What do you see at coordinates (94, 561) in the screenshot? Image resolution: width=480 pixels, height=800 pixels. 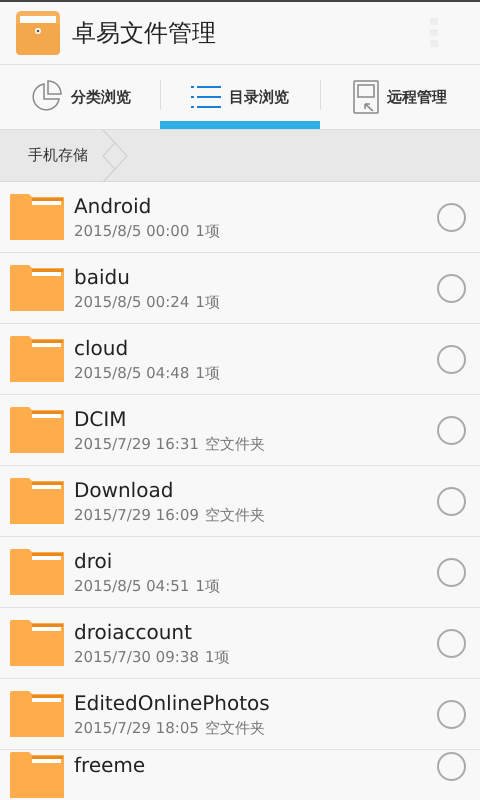 I see `folder-name: droi` at bounding box center [94, 561].